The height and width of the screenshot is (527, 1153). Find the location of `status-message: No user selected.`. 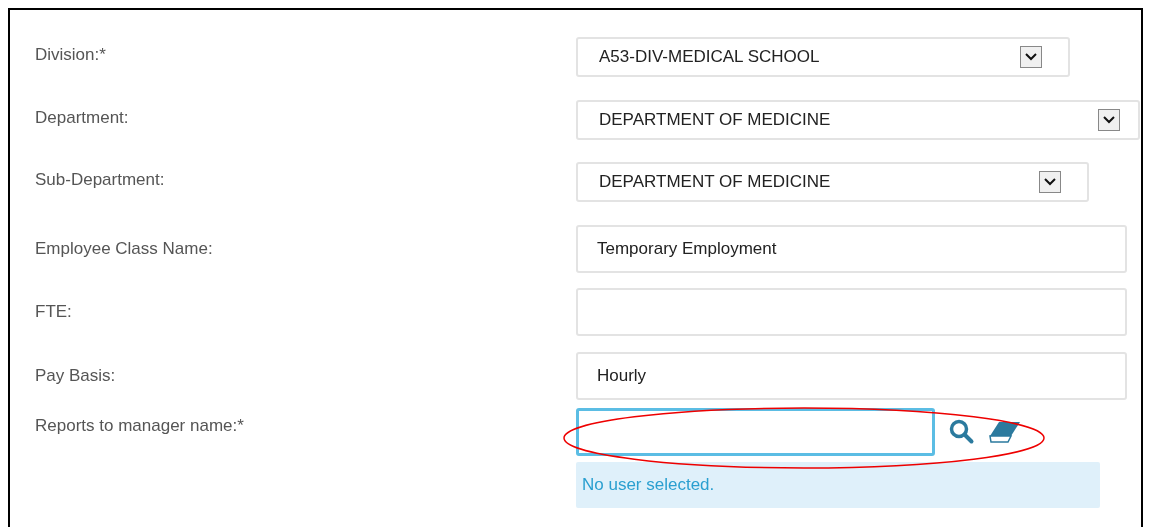

status-message: No user selected. is located at coordinates (838, 485).